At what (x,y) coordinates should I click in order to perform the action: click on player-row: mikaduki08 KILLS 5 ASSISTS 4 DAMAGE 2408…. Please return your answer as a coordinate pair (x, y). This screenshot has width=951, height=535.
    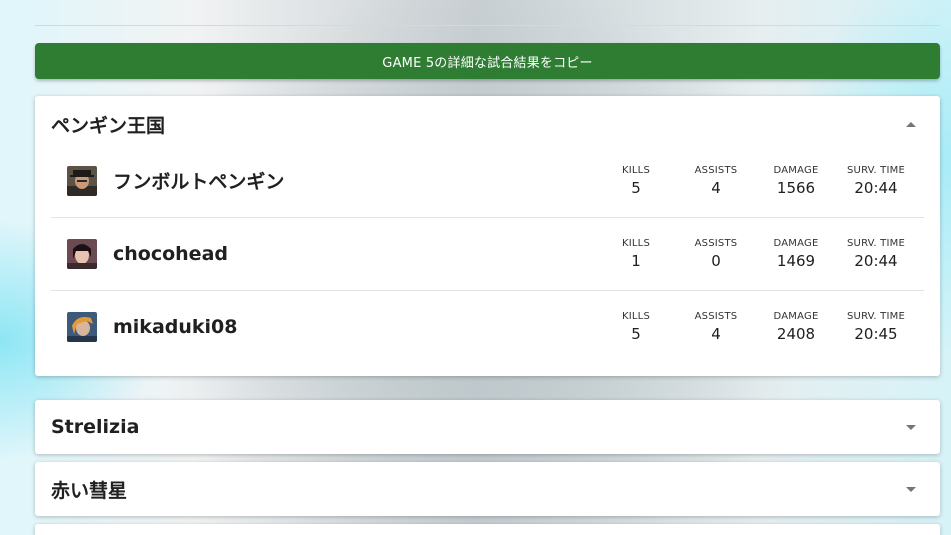
    Looking at the image, I should click on (487, 326).